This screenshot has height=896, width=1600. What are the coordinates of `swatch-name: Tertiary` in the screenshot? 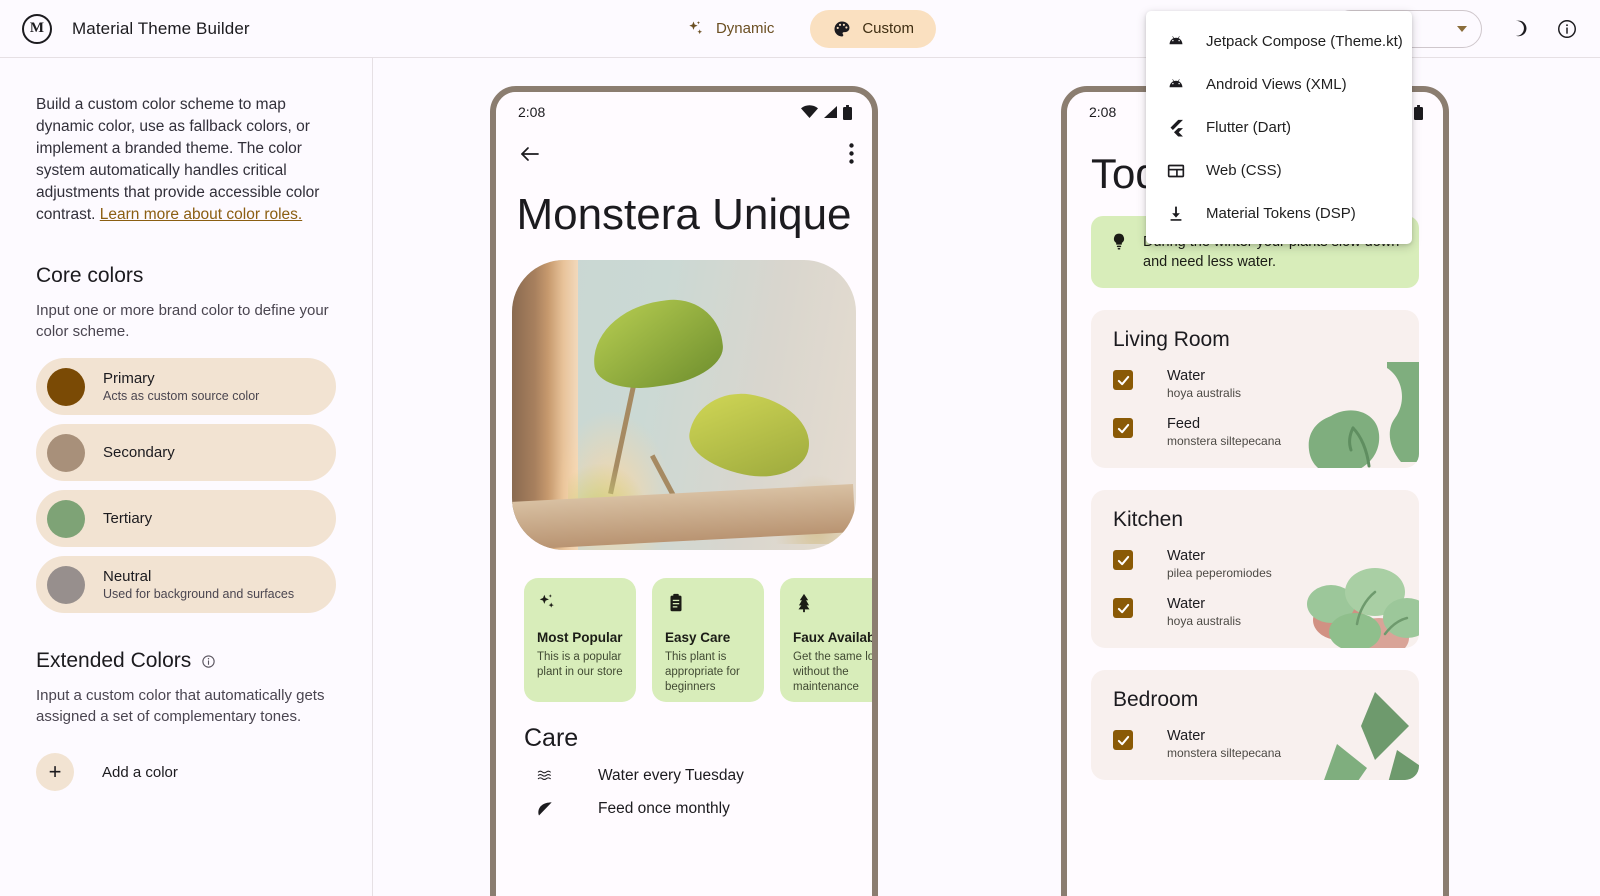 It's located at (128, 518).